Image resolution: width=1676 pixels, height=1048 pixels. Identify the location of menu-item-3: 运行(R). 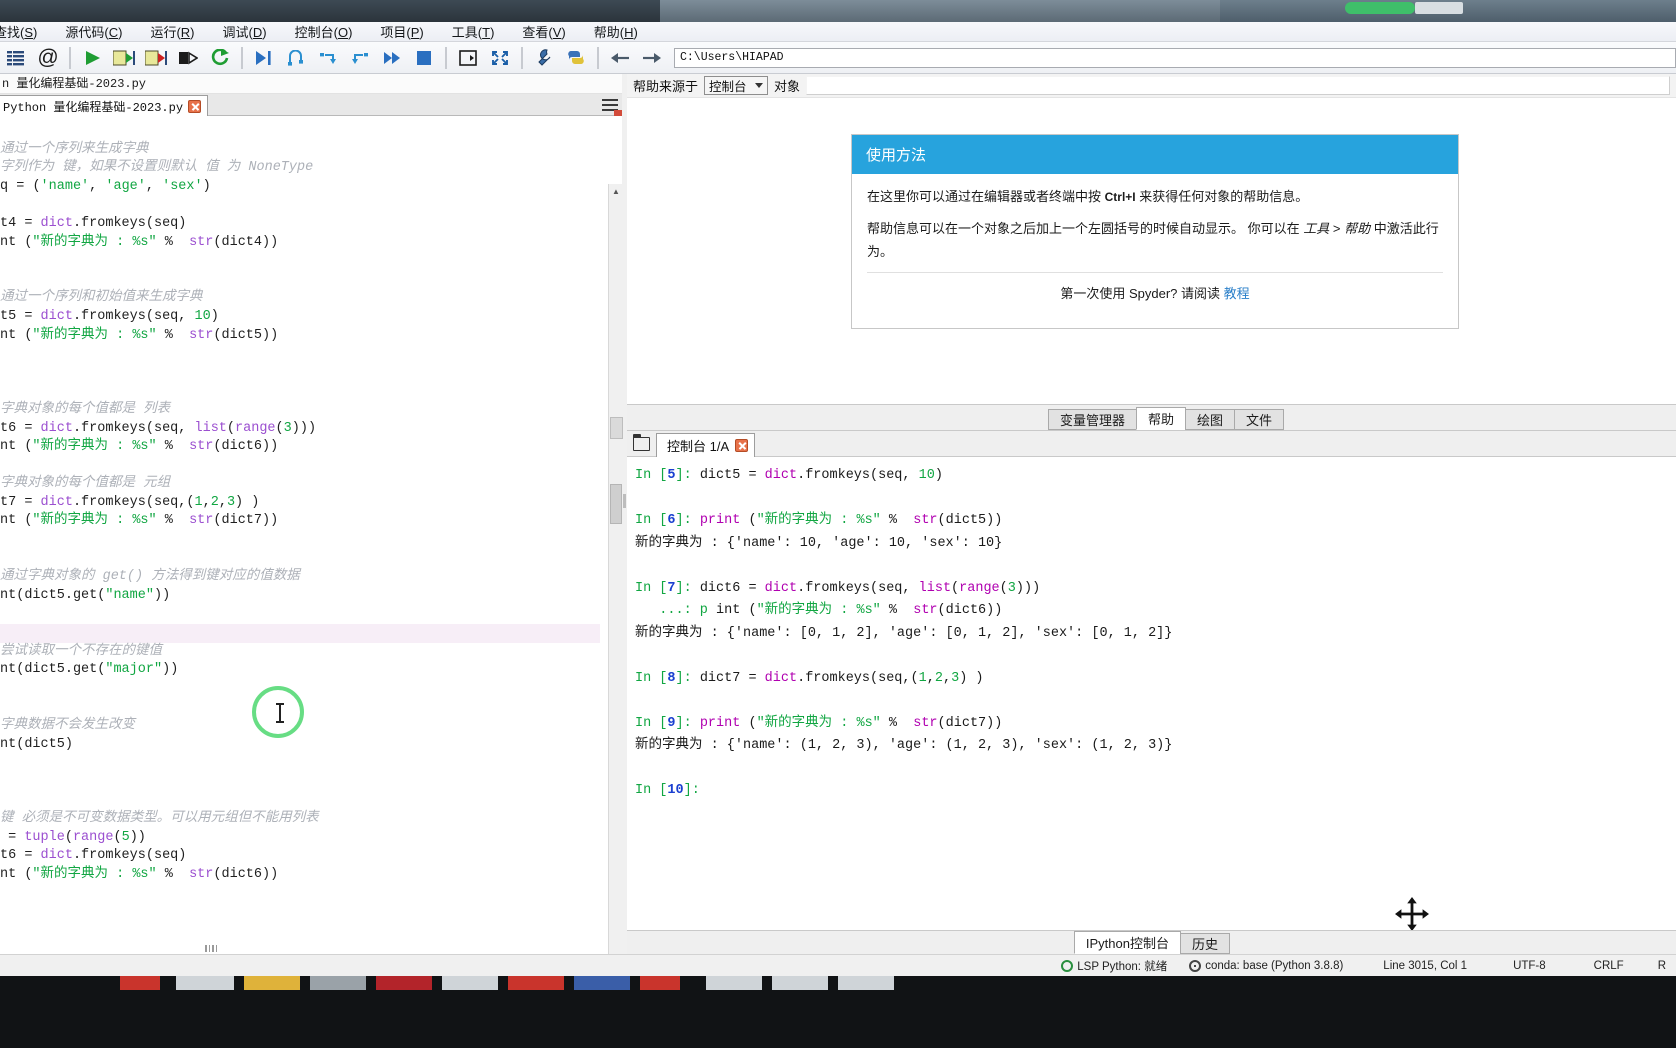
(172, 31).